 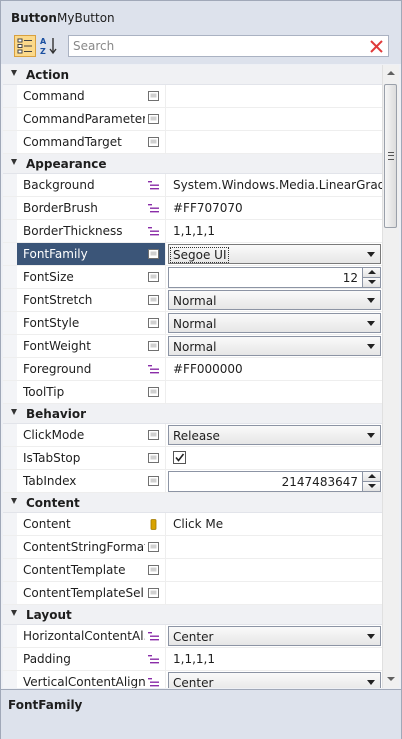 What do you see at coordinates (391, 679) in the screenshot?
I see `scroll-down-arrow-icon` at bounding box center [391, 679].